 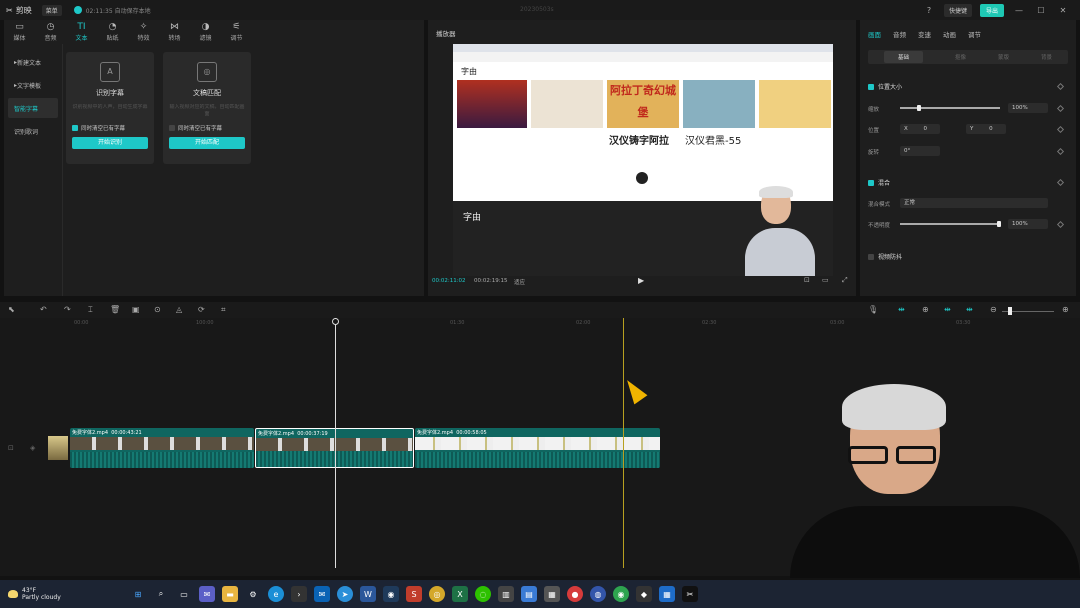 What do you see at coordinates (33, 131) in the screenshot?
I see `sidebar-item-lyrics: 识别歌词` at bounding box center [33, 131].